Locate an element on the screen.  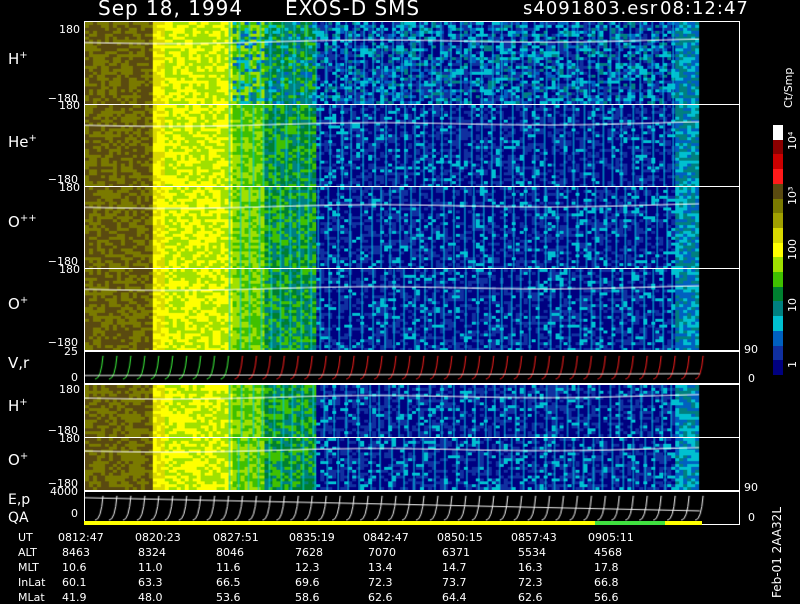
cell: 11.0 is located at coordinates (150, 567).